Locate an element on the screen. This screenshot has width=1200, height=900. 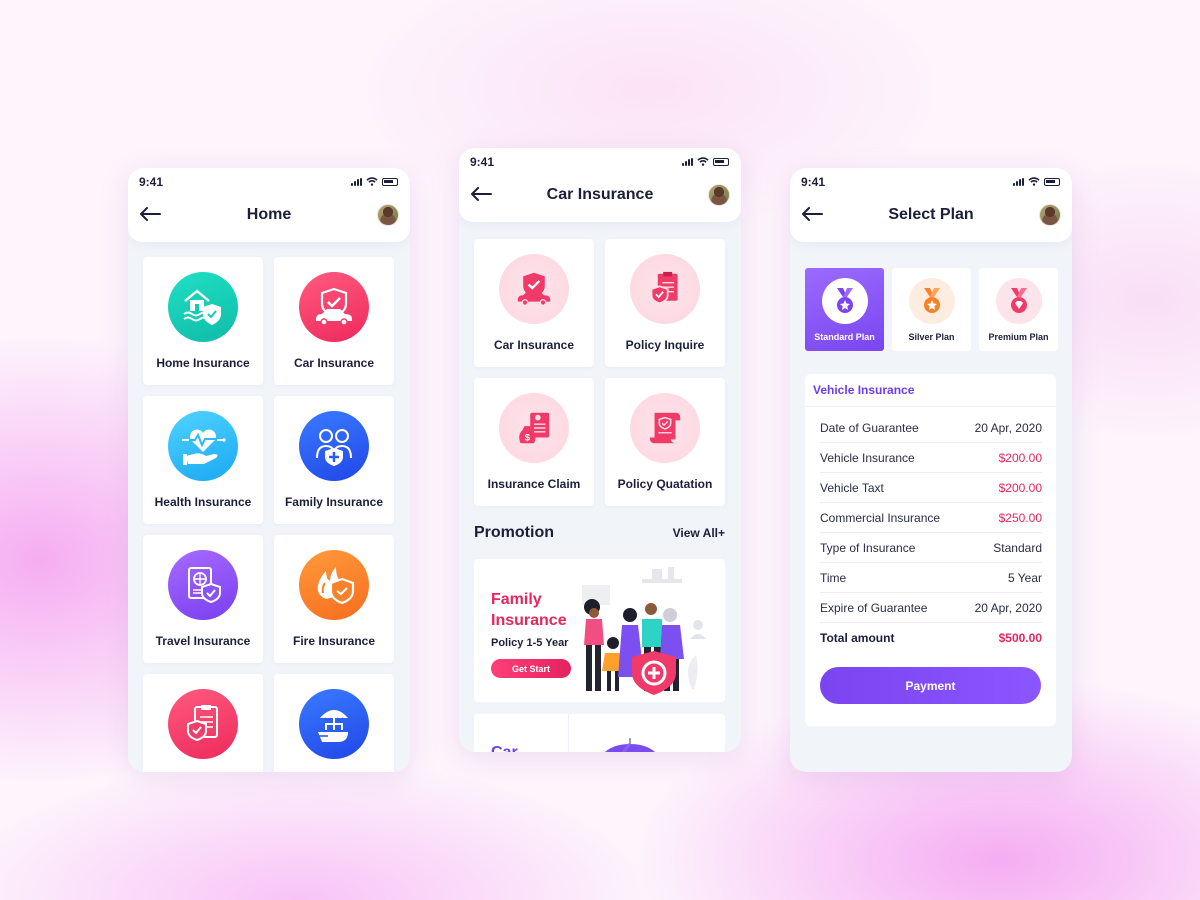
row-value: Standard is located at coordinates (1017, 547).